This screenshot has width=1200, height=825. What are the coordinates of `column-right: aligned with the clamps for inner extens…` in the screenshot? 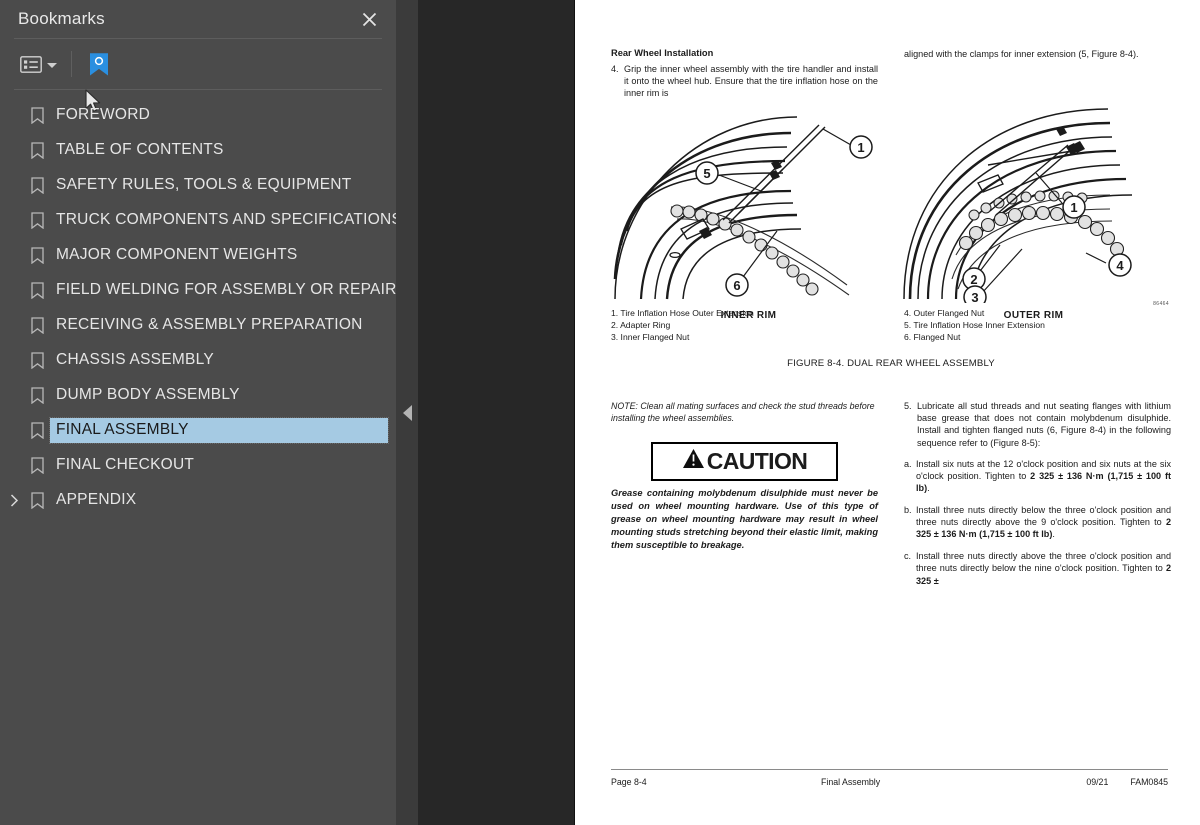 It's located at (1037, 73).